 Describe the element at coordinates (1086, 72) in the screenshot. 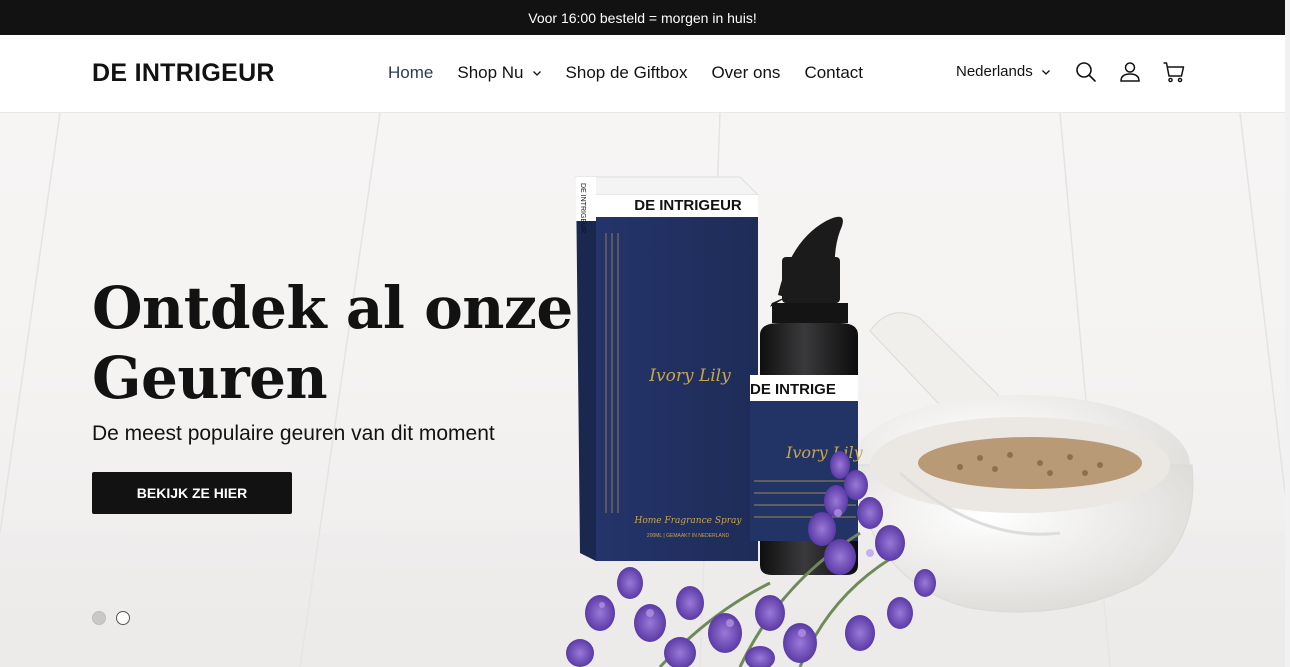

I see `search-icon` at that location.